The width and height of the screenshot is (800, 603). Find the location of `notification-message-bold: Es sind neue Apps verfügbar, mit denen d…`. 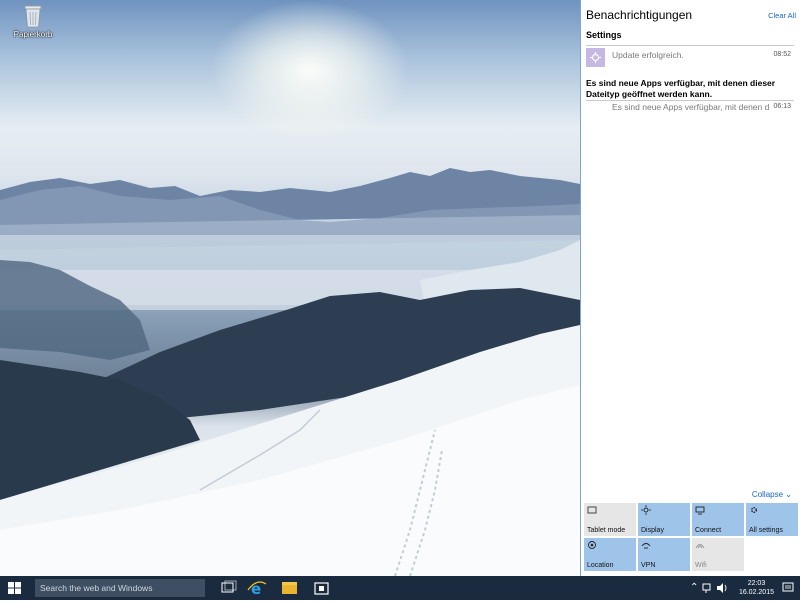

notification-message-bold: Es sind neue Apps verfügbar, mit denen d… is located at coordinates (690, 89).